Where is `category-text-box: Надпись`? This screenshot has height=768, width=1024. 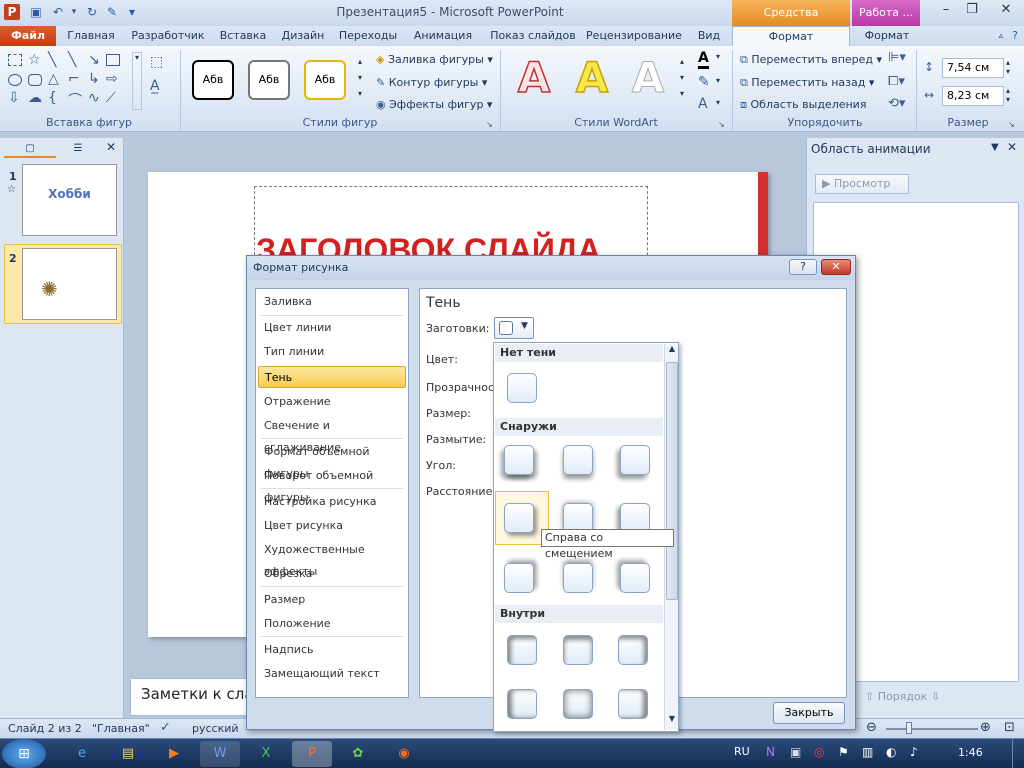 category-text-box: Надпись is located at coordinates (332, 650).